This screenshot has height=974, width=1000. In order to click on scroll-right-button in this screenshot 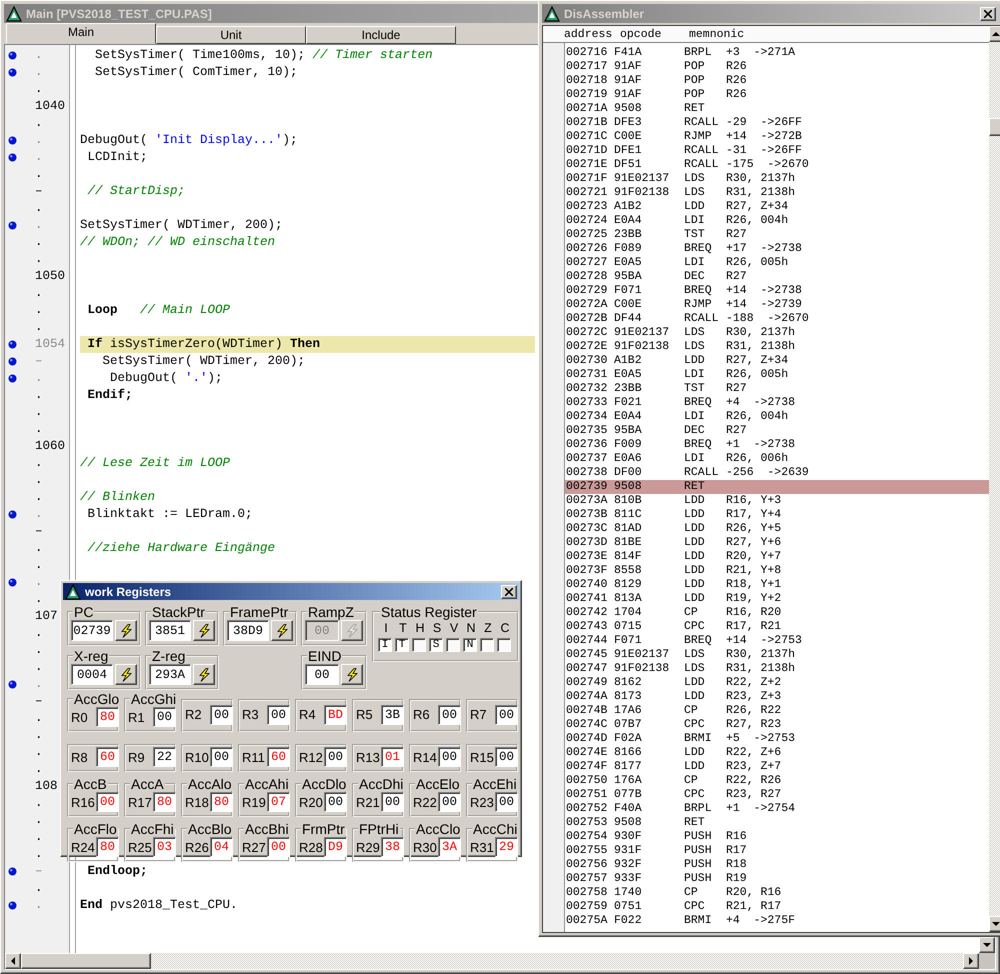, I will do `click(971, 961)`.